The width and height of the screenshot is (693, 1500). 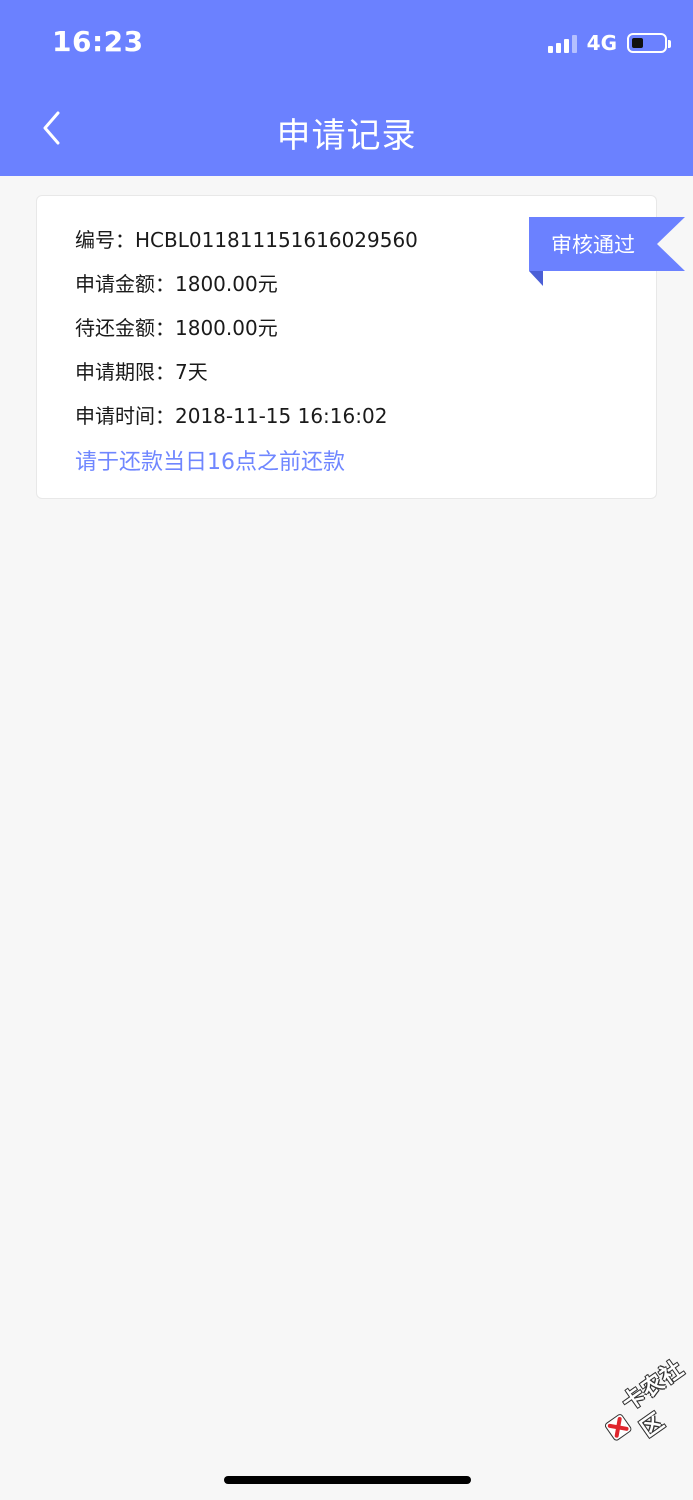 I want to click on apply-term-row: 申请期限：7天, so click(x=141, y=370).